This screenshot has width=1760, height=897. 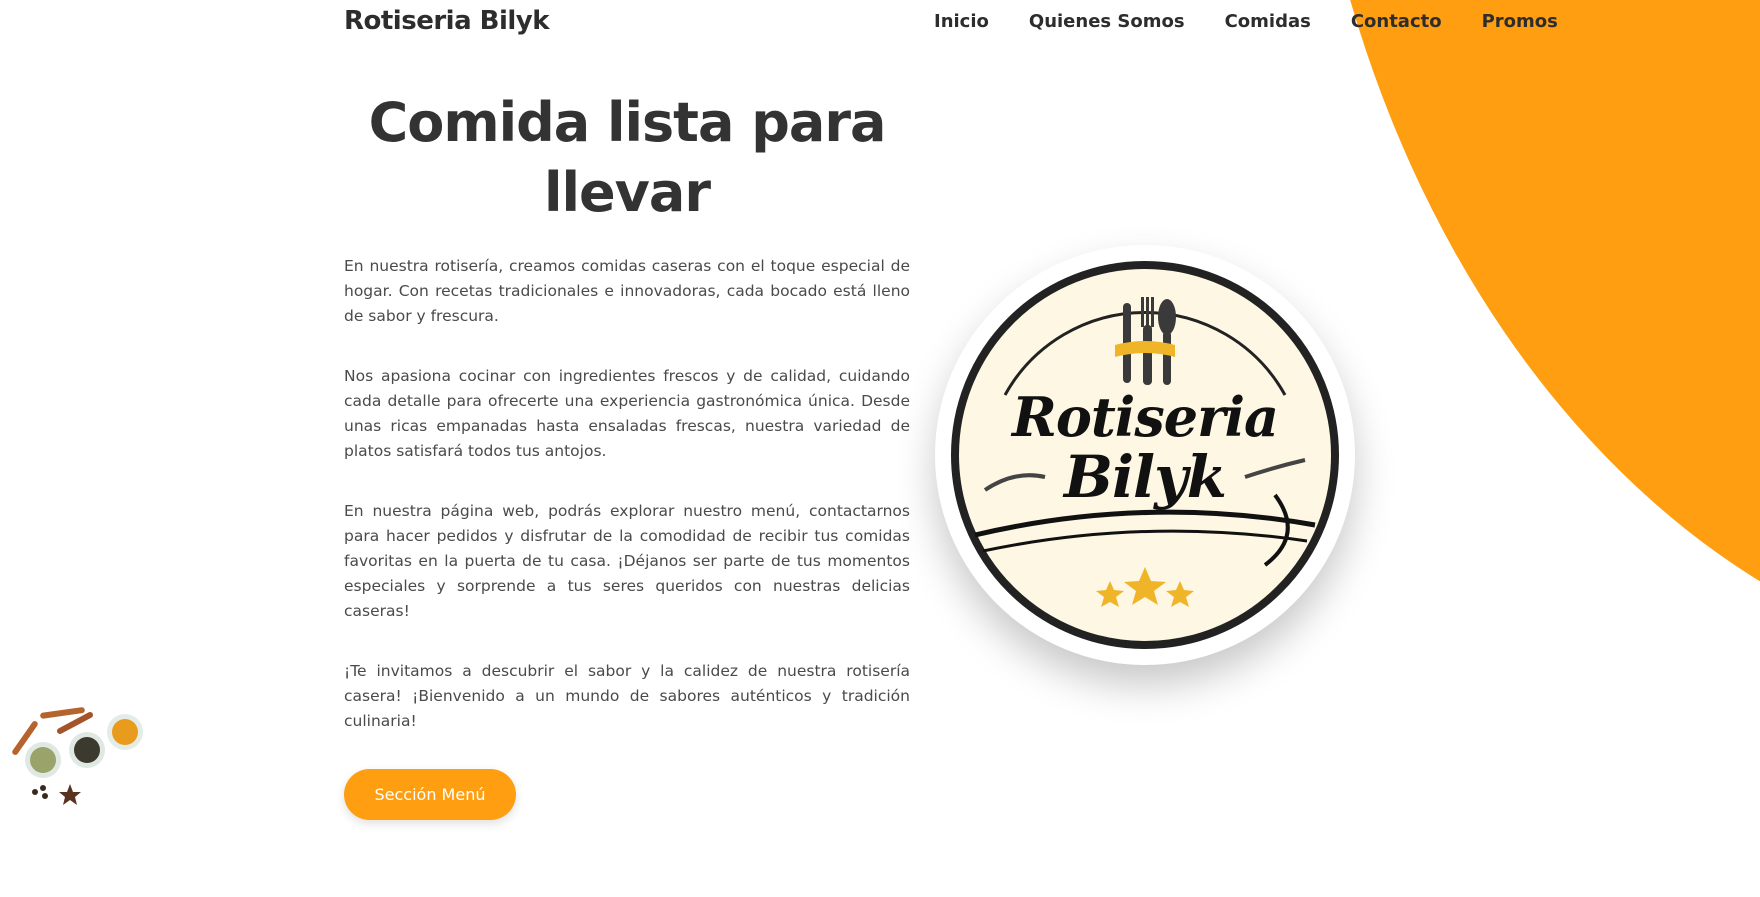 What do you see at coordinates (430, 794) in the screenshot?
I see `menu-section-button: Sección Menú` at bounding box center [430, 794].